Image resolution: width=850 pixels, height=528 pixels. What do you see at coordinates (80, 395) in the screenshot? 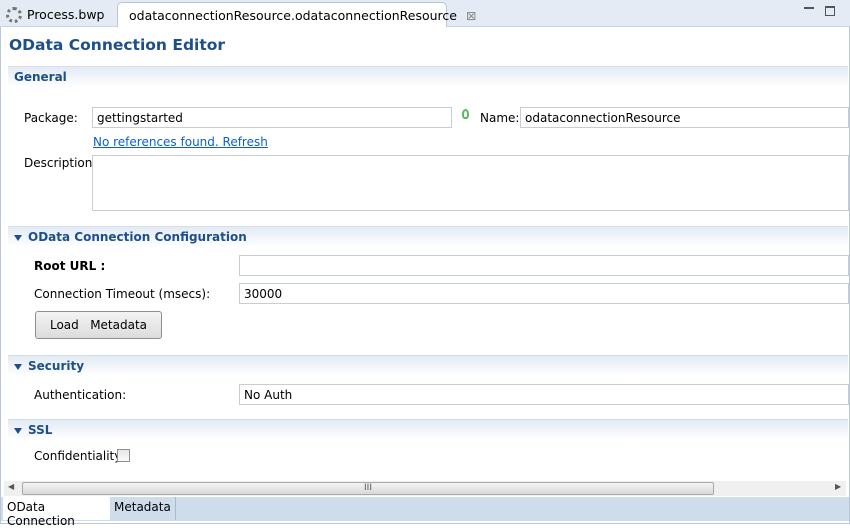
I see `authentication-label: Authentication:` at bounding box center [80, 395].